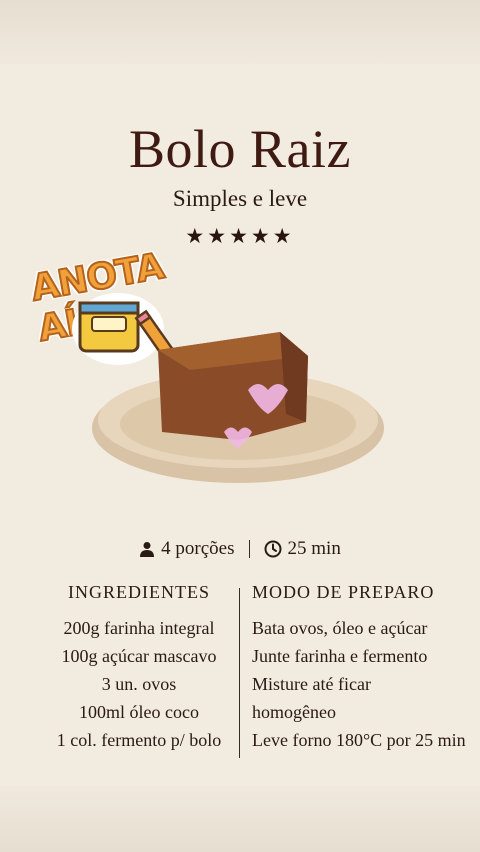  I want to click on column-divider, so click(239, 673).